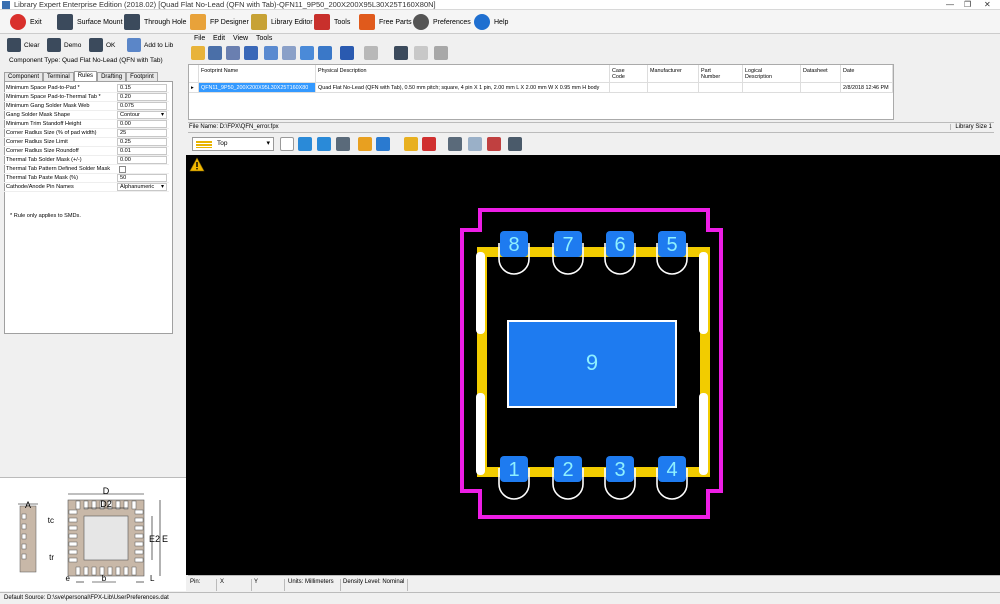 The image size is (1000, 604). Describe the element at coordinates (385, 22) in the screenshot. I see `free-parts-button: Free Parts` at that location.